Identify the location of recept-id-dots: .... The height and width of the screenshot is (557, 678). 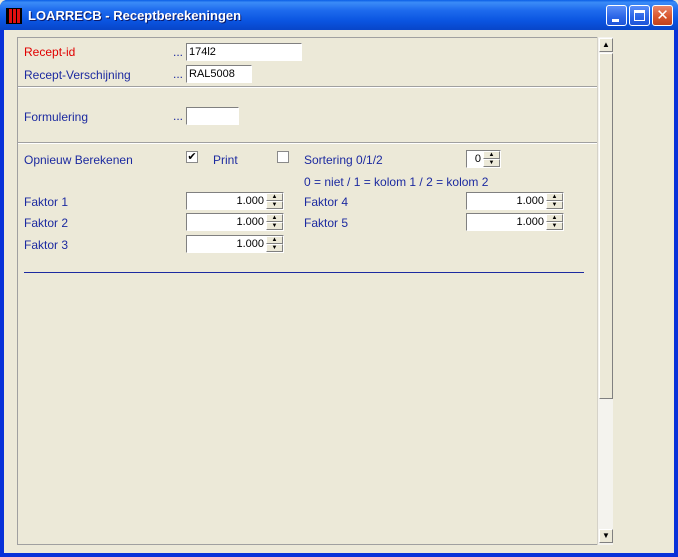
(178, 52).